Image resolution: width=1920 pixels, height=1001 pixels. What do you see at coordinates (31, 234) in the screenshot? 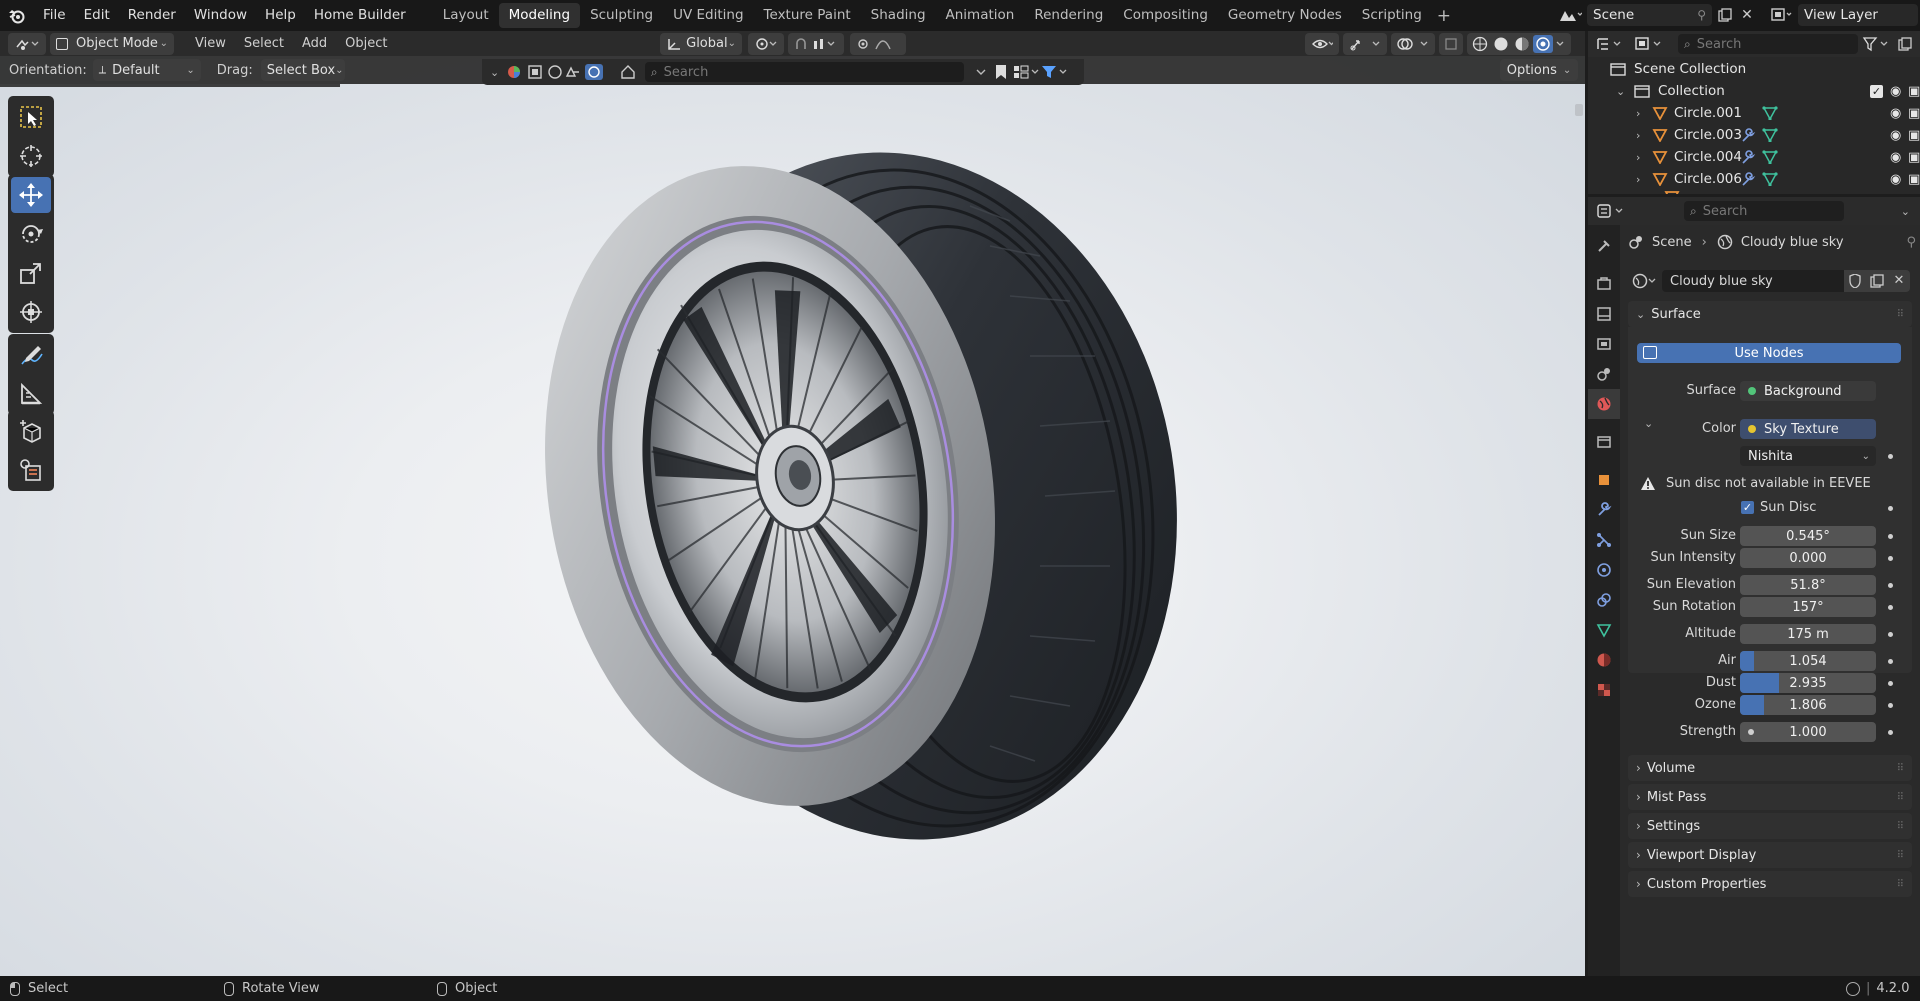
I see `rotate-tool` at bounding box center [31, 234].